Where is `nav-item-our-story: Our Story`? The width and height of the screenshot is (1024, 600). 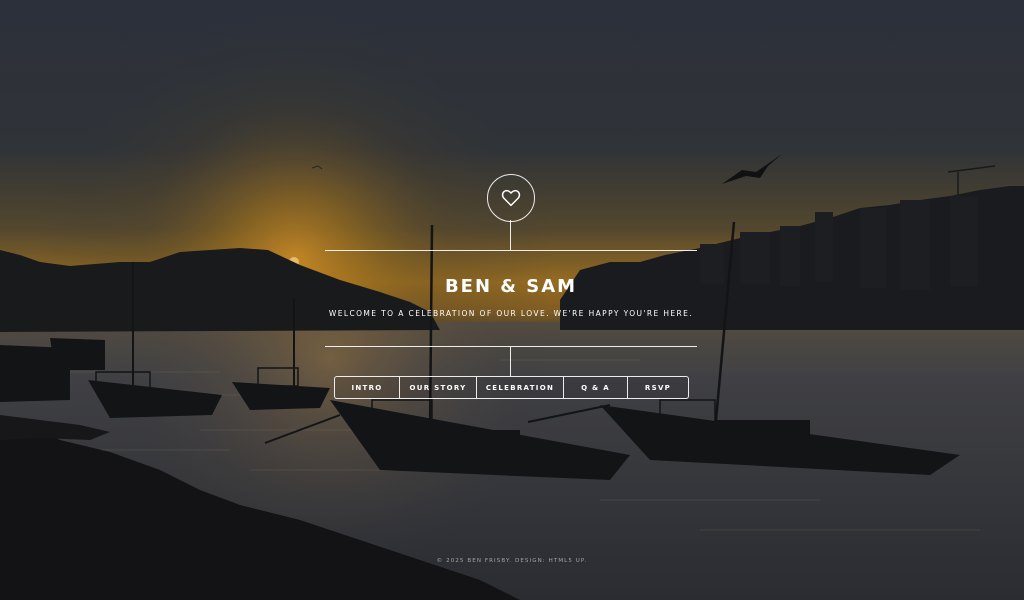 nav-item-our-story: Our Story is located at coordinates (437, 387).